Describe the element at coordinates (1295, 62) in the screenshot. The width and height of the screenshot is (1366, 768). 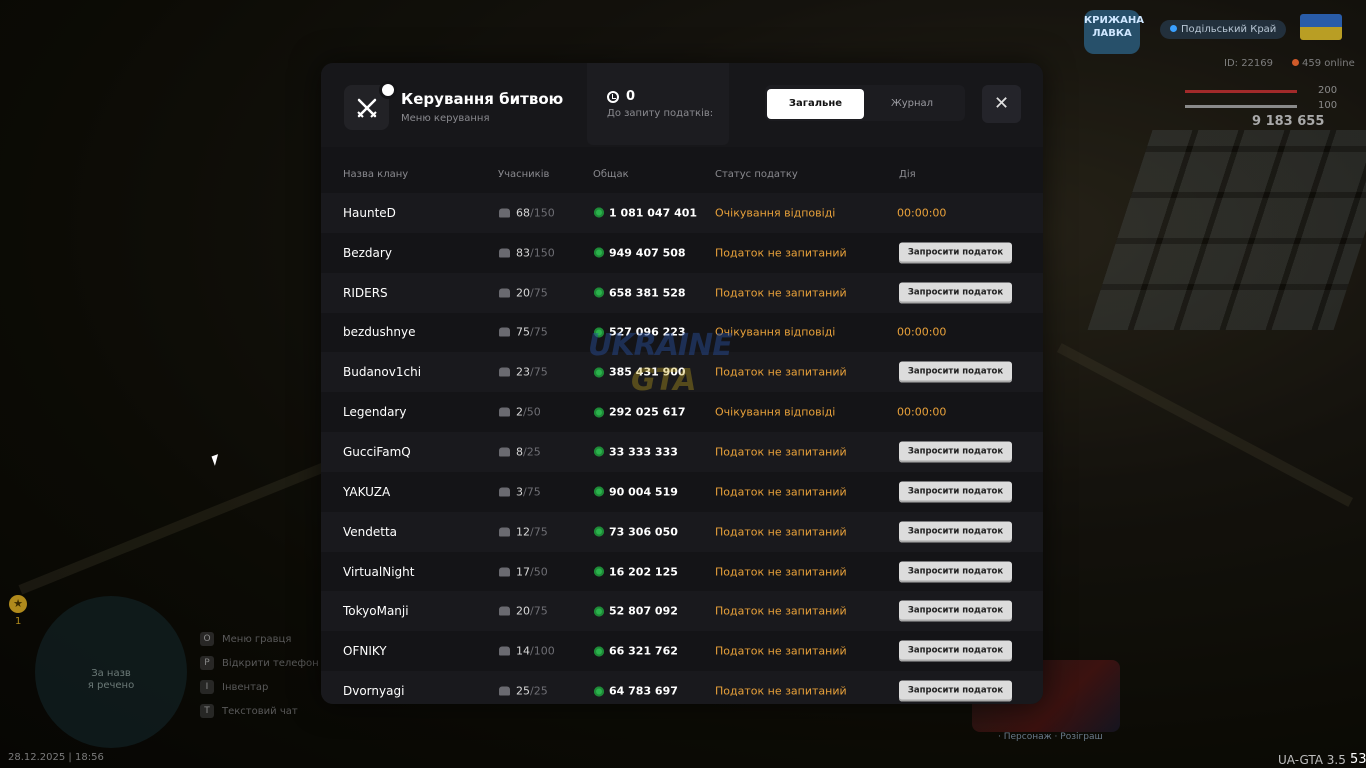
I see `online-dot-icon` at that location.